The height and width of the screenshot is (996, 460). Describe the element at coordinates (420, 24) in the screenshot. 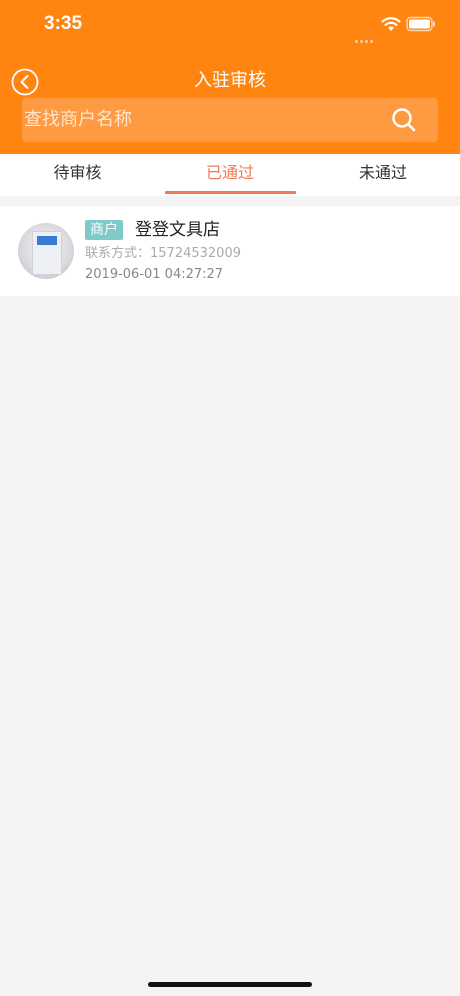

I see `battery-icon` at that location.